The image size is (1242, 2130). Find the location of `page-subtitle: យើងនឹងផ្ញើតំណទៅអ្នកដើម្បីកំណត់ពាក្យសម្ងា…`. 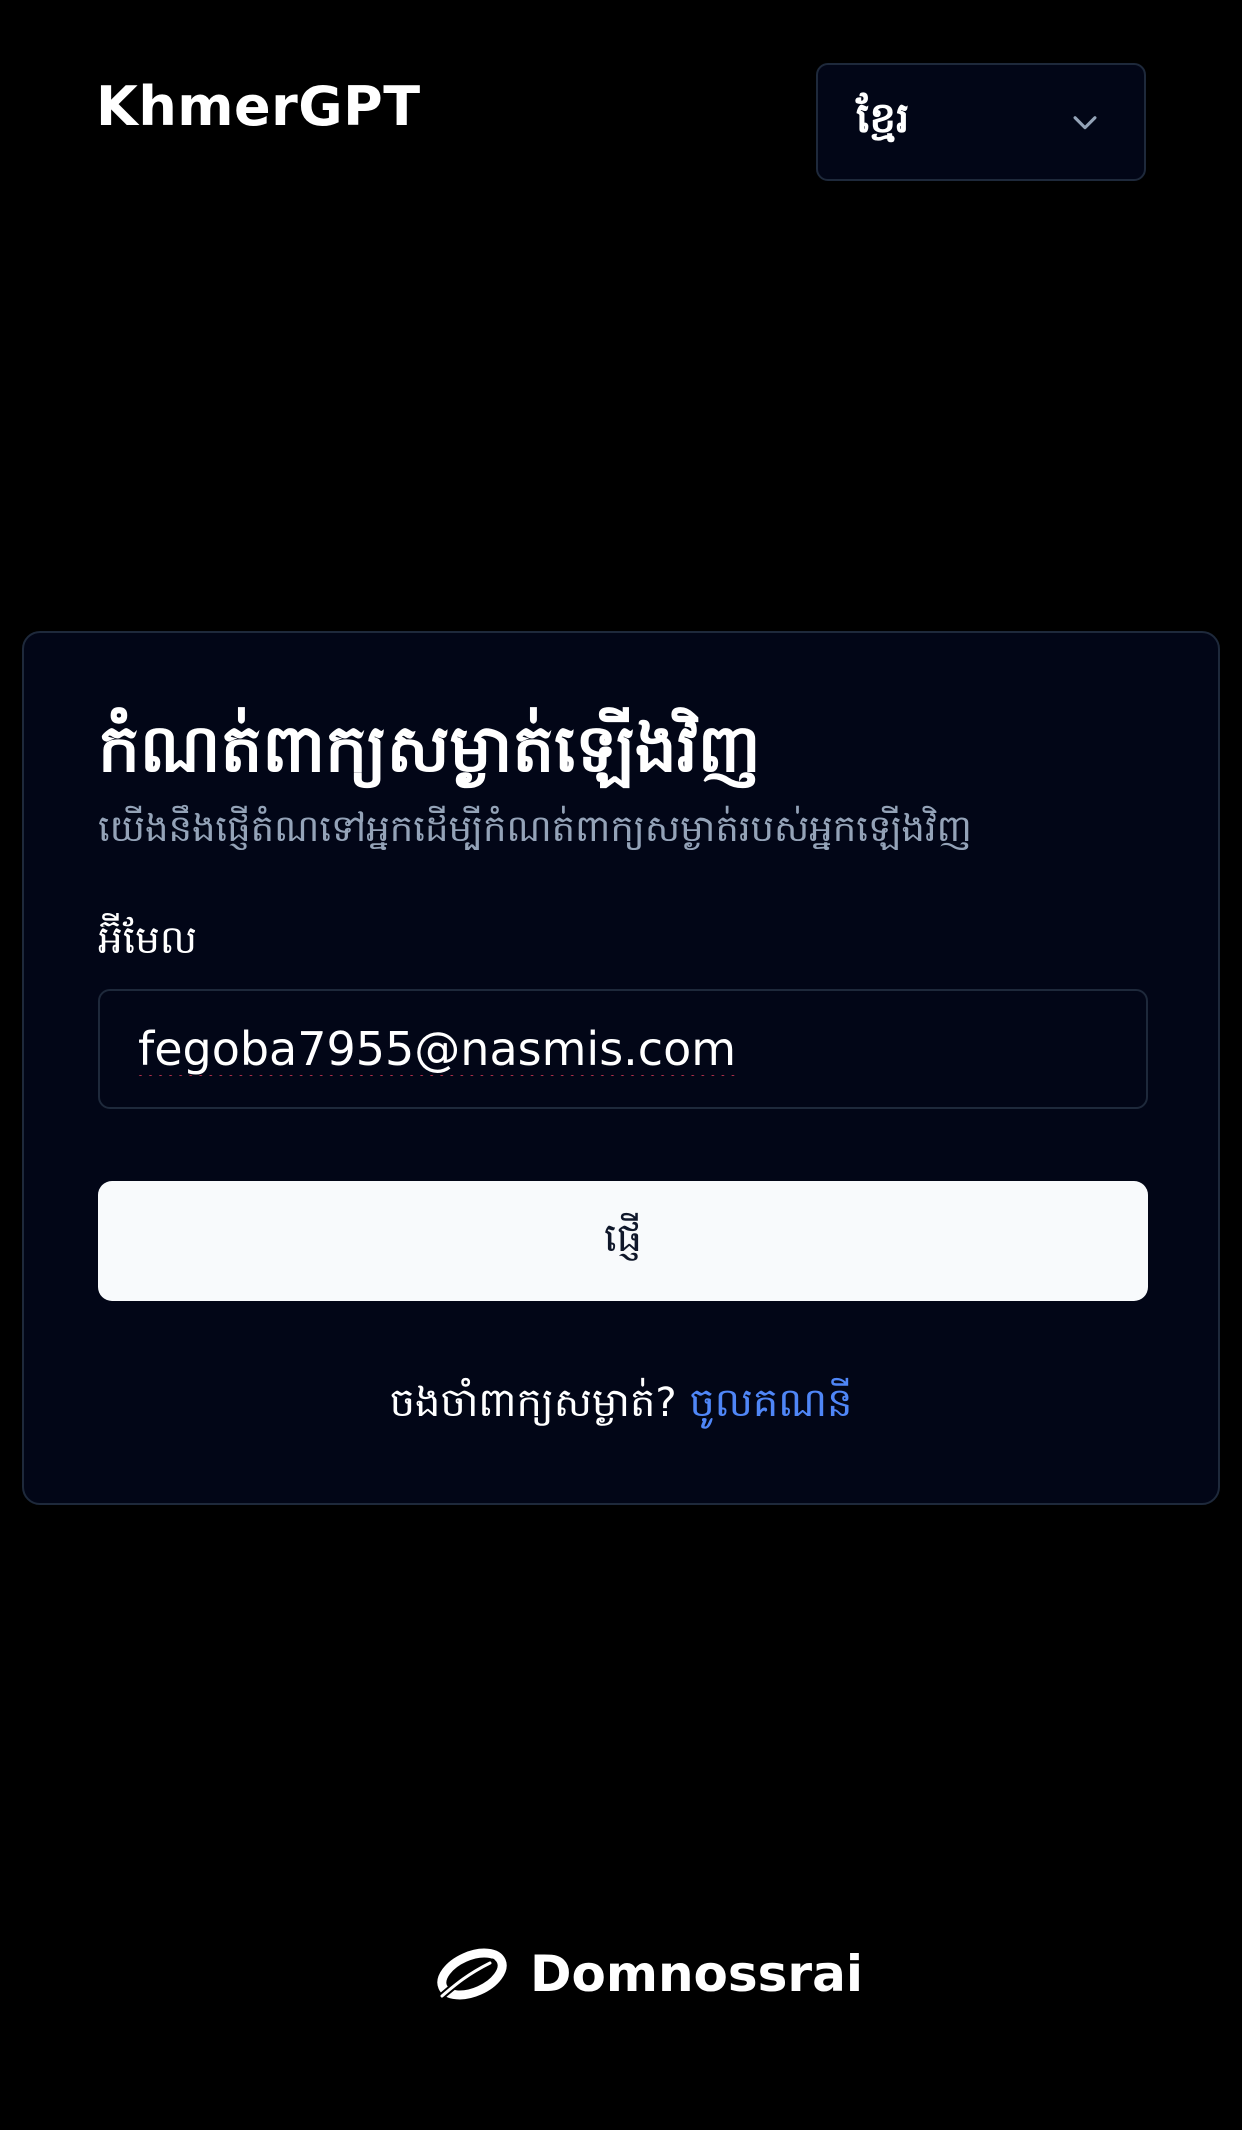

page-subtitle: យើងនឹងផ្ញើតំណទៅអ្នកដើម្បីកំណត់ពាក្យសម្ងា… is located at coordinates (535, 828).